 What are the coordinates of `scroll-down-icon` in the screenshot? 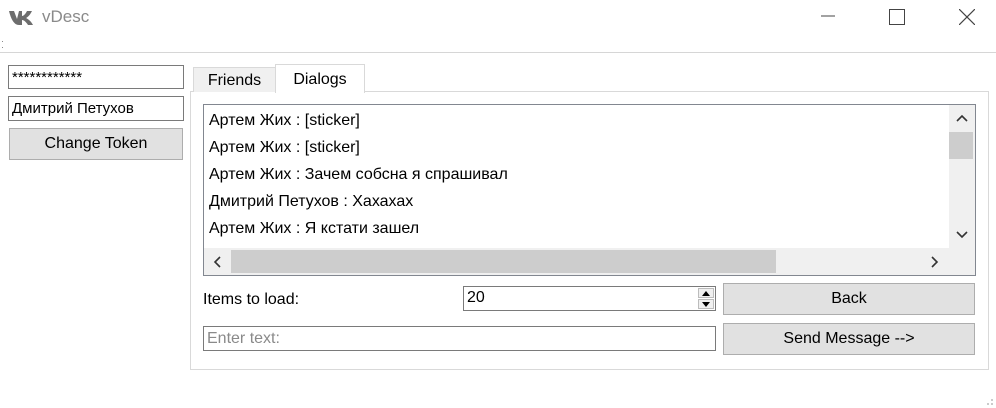 It's located at (962, 235).